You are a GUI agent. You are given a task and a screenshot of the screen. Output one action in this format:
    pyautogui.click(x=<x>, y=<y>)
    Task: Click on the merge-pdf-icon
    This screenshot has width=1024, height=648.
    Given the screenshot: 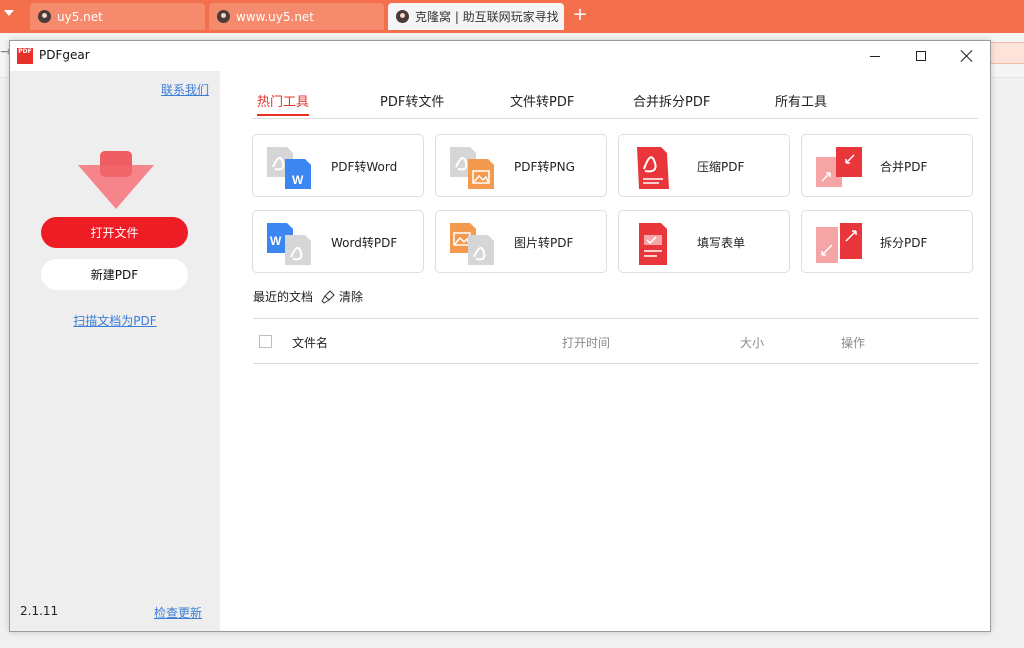 What is the action you would take?
    pyautogui.click(x=839, y=167)
    